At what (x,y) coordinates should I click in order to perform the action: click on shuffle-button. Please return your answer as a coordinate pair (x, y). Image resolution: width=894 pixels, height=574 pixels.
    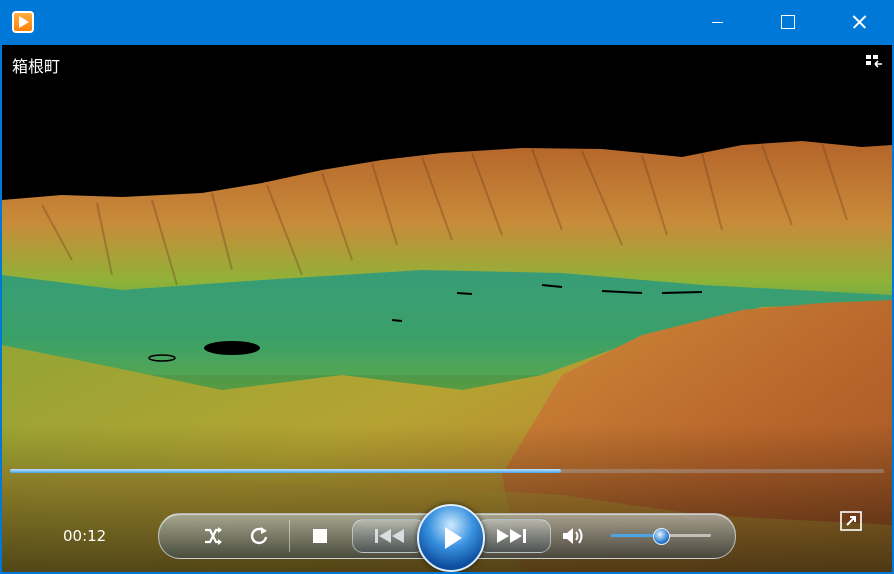
    Looking at the image, I should click on (213, 536).